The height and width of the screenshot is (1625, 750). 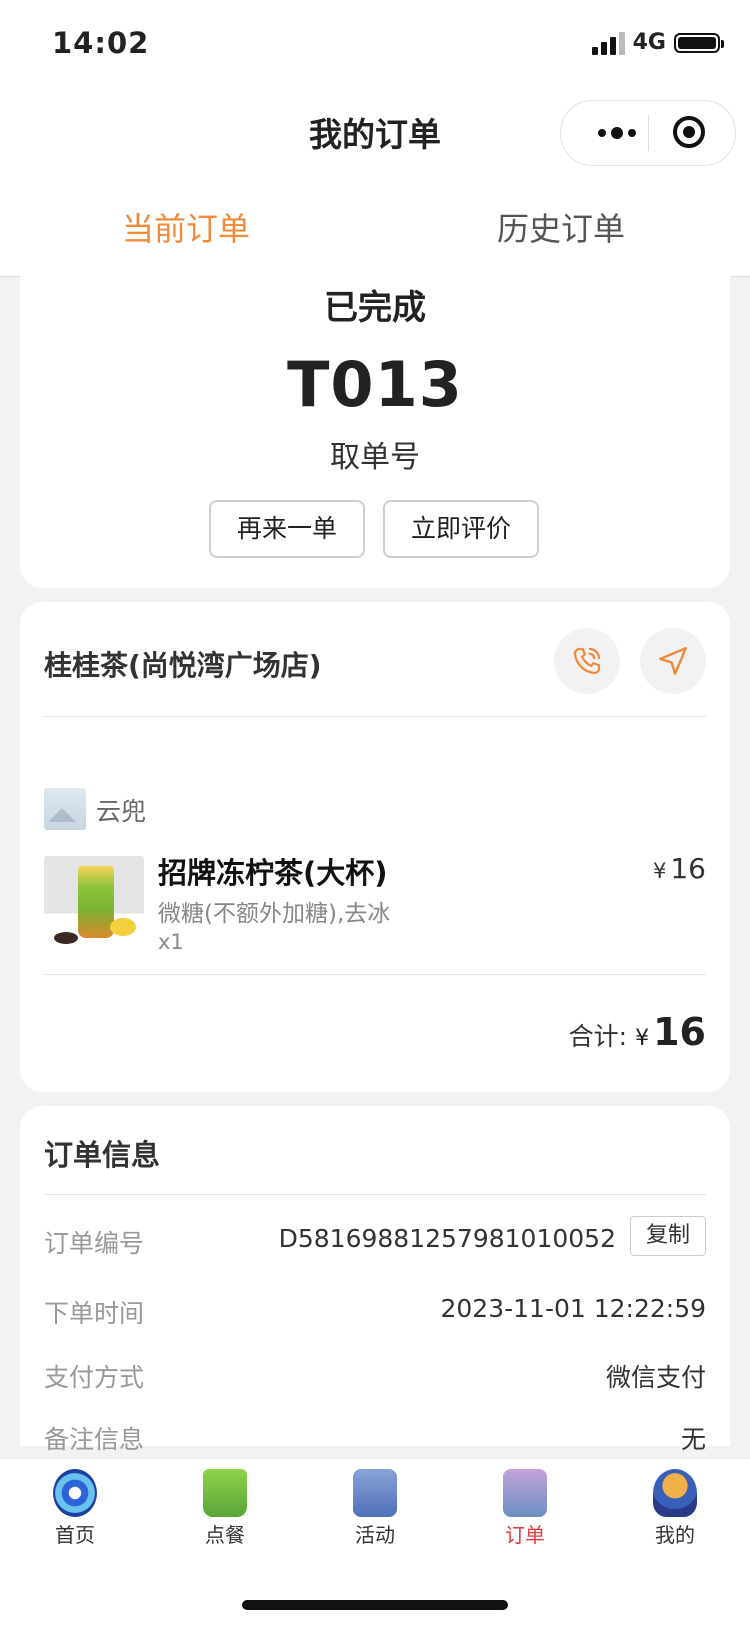 I want to click on product-spec: 微糖(不额外加糖),去冰, so click(x=274, y=914).